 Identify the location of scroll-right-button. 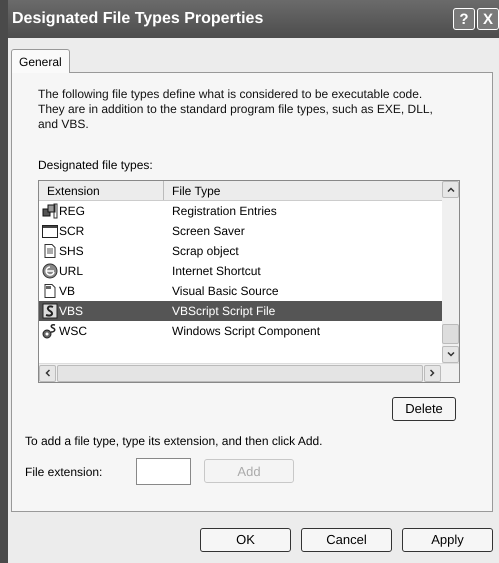
(432, 373).